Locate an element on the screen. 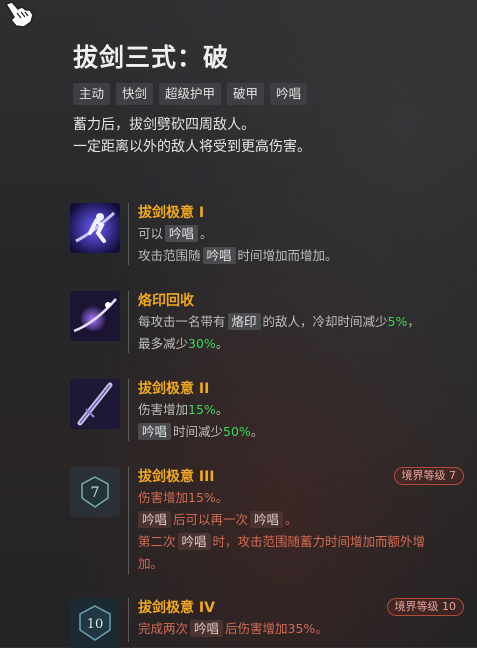 This screenshot has height=648, width=477. svg-text: 10 is located at coordinates (95, 624).